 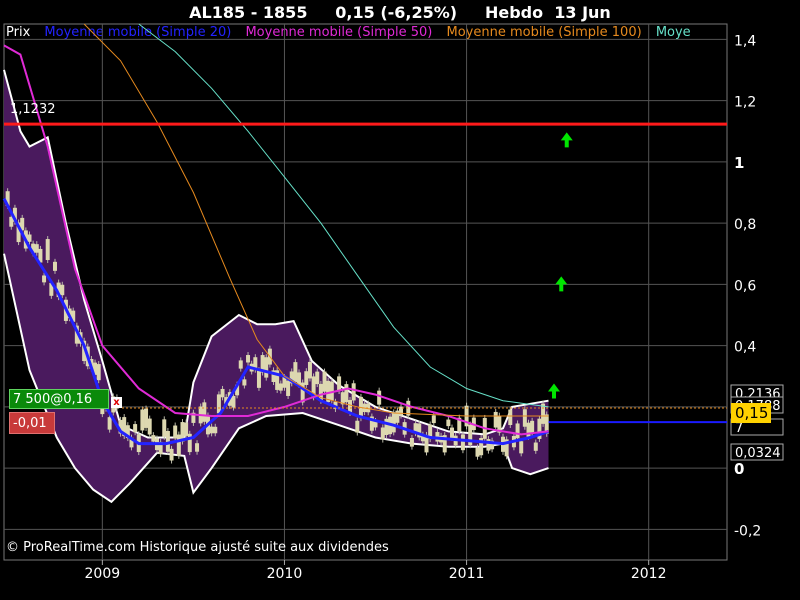 What do you see at coordinates (745, 103) in the screenshot?
I see `y-tick-label: 1,2` at bounding box center [745, 103].